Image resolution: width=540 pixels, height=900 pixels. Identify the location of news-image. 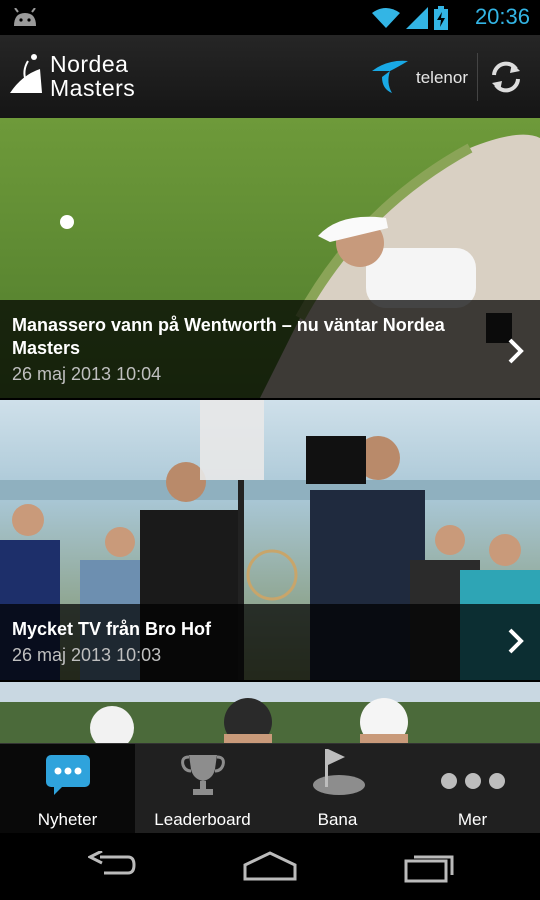
(270, 712).